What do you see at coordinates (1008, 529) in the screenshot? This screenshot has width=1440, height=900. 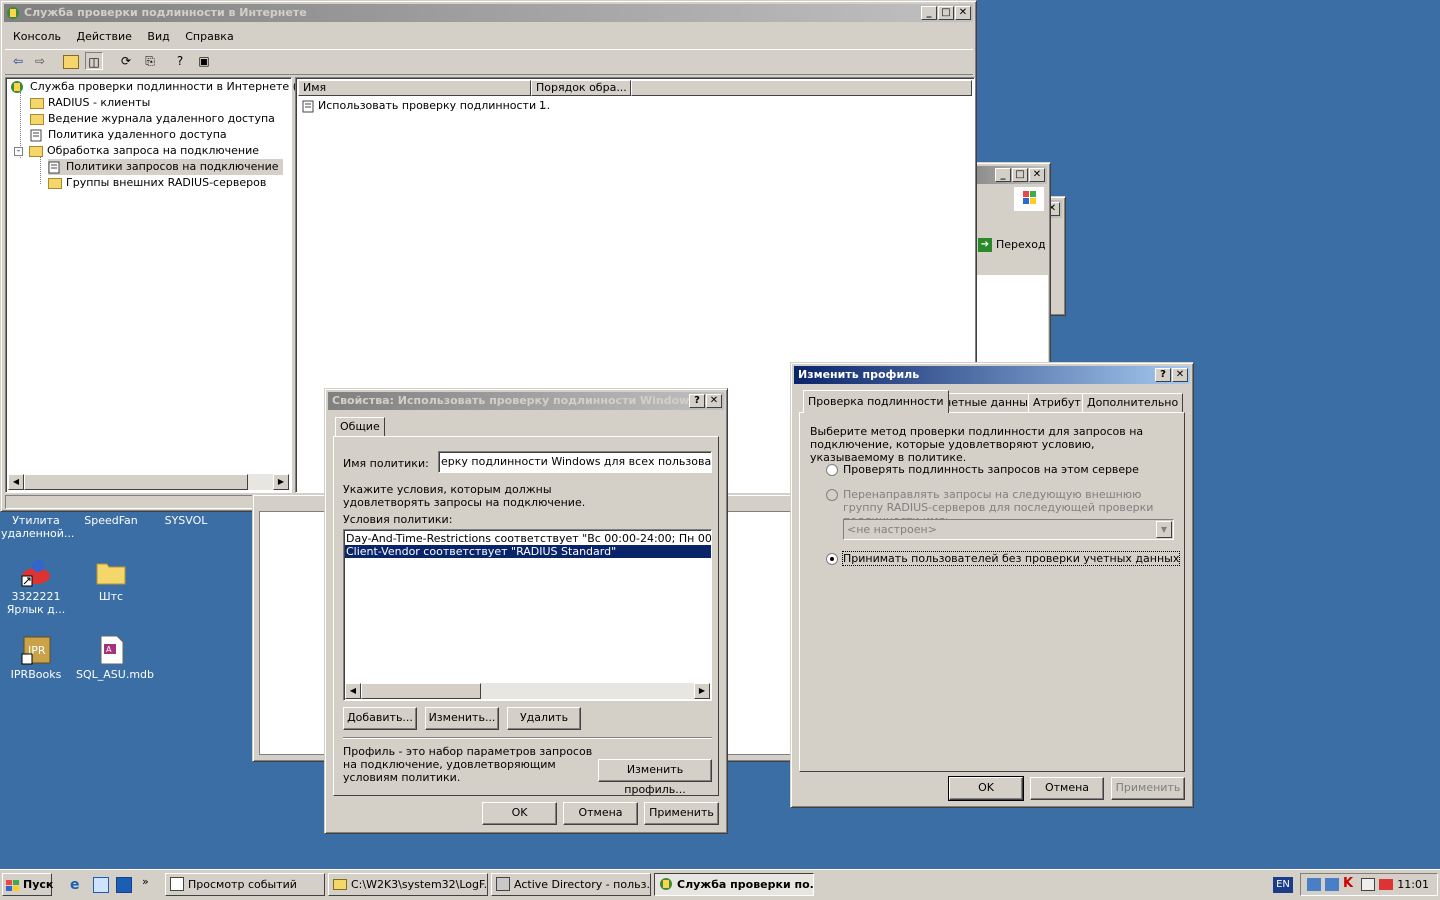 I see `radius-group-select: <не настроен> ▼` at bounding box center [1008, 529].